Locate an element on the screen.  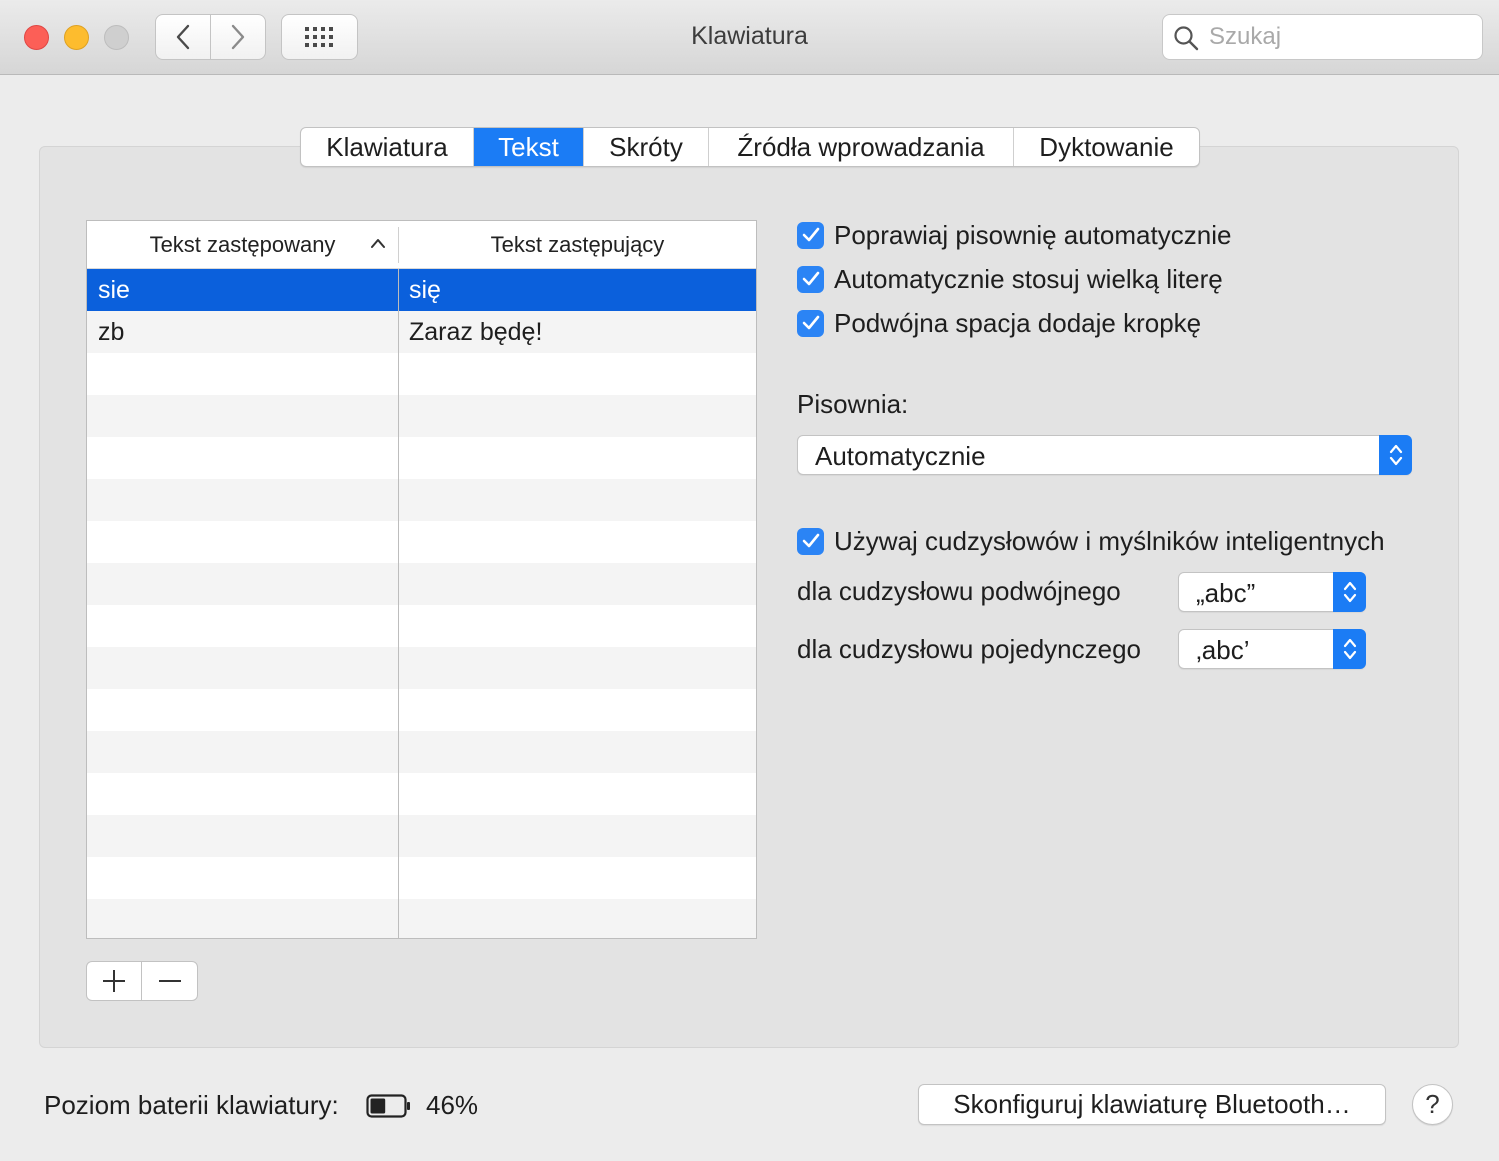
double-space-period-checkbox is located at coordinates (810, 323).